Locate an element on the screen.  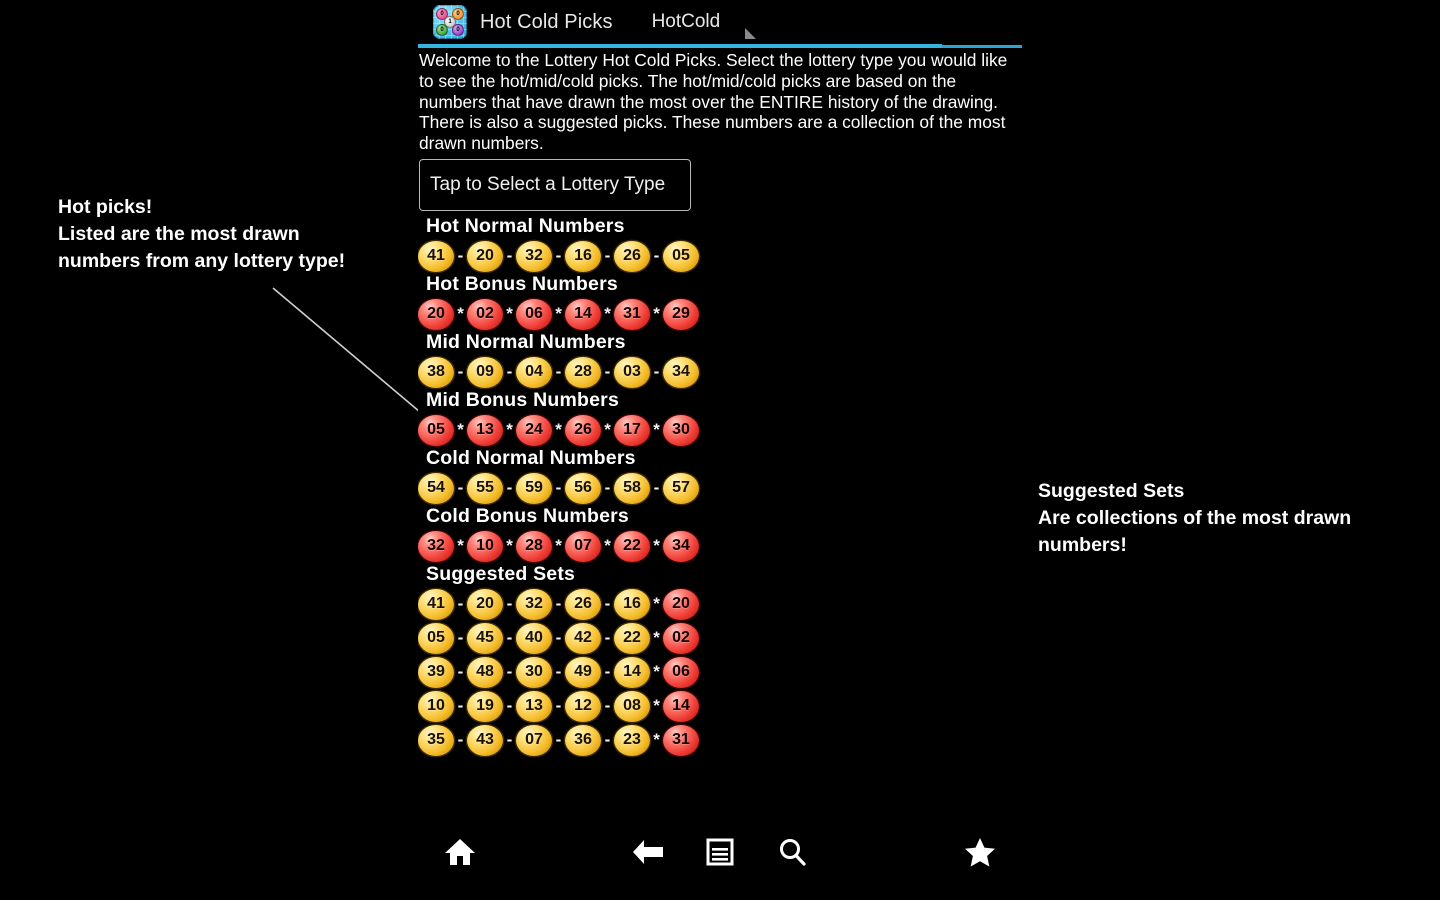
lottery-ball: 57 is located at coordinates (681, 488).